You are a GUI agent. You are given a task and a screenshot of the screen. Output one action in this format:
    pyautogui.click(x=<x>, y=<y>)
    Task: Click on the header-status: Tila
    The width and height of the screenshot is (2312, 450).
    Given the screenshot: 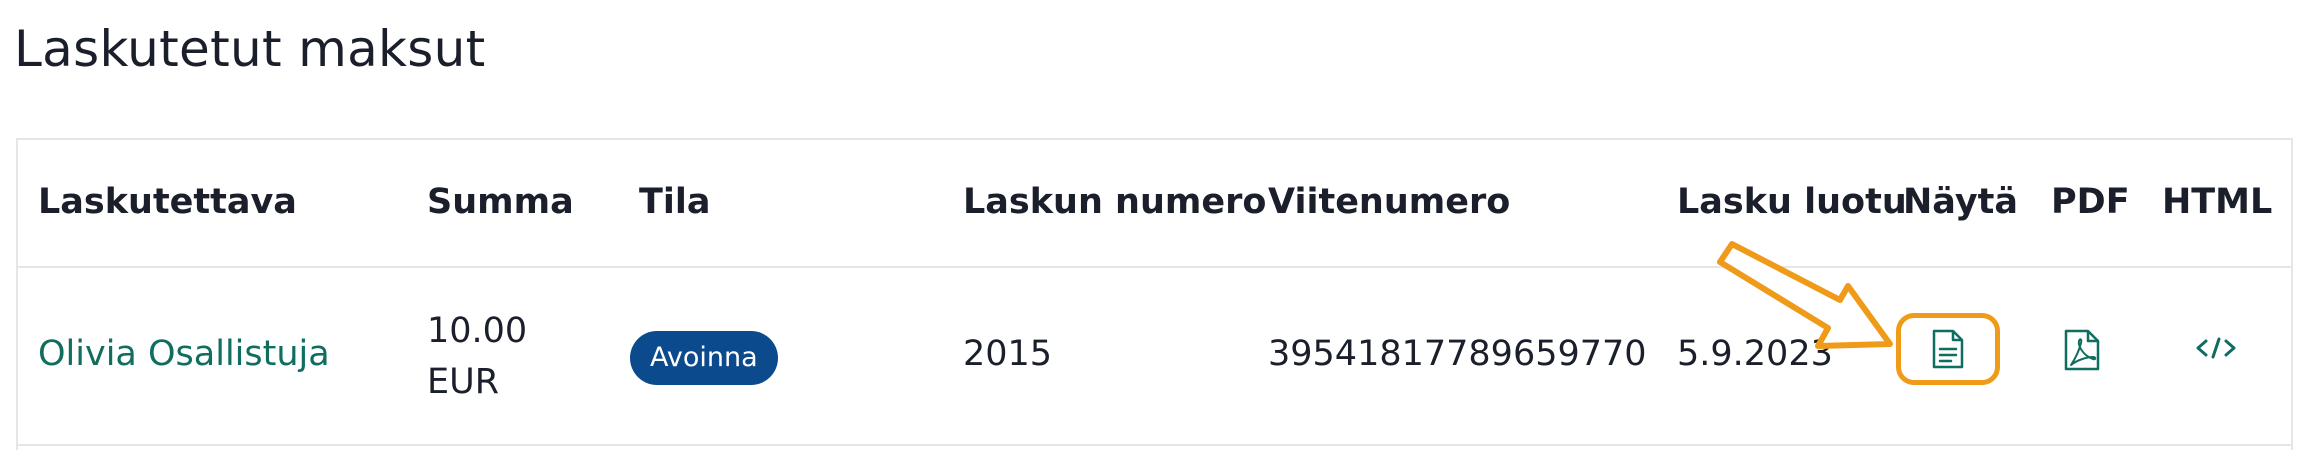 What is the action you would take?
    pyautogui.click(x=675, y=202)
    